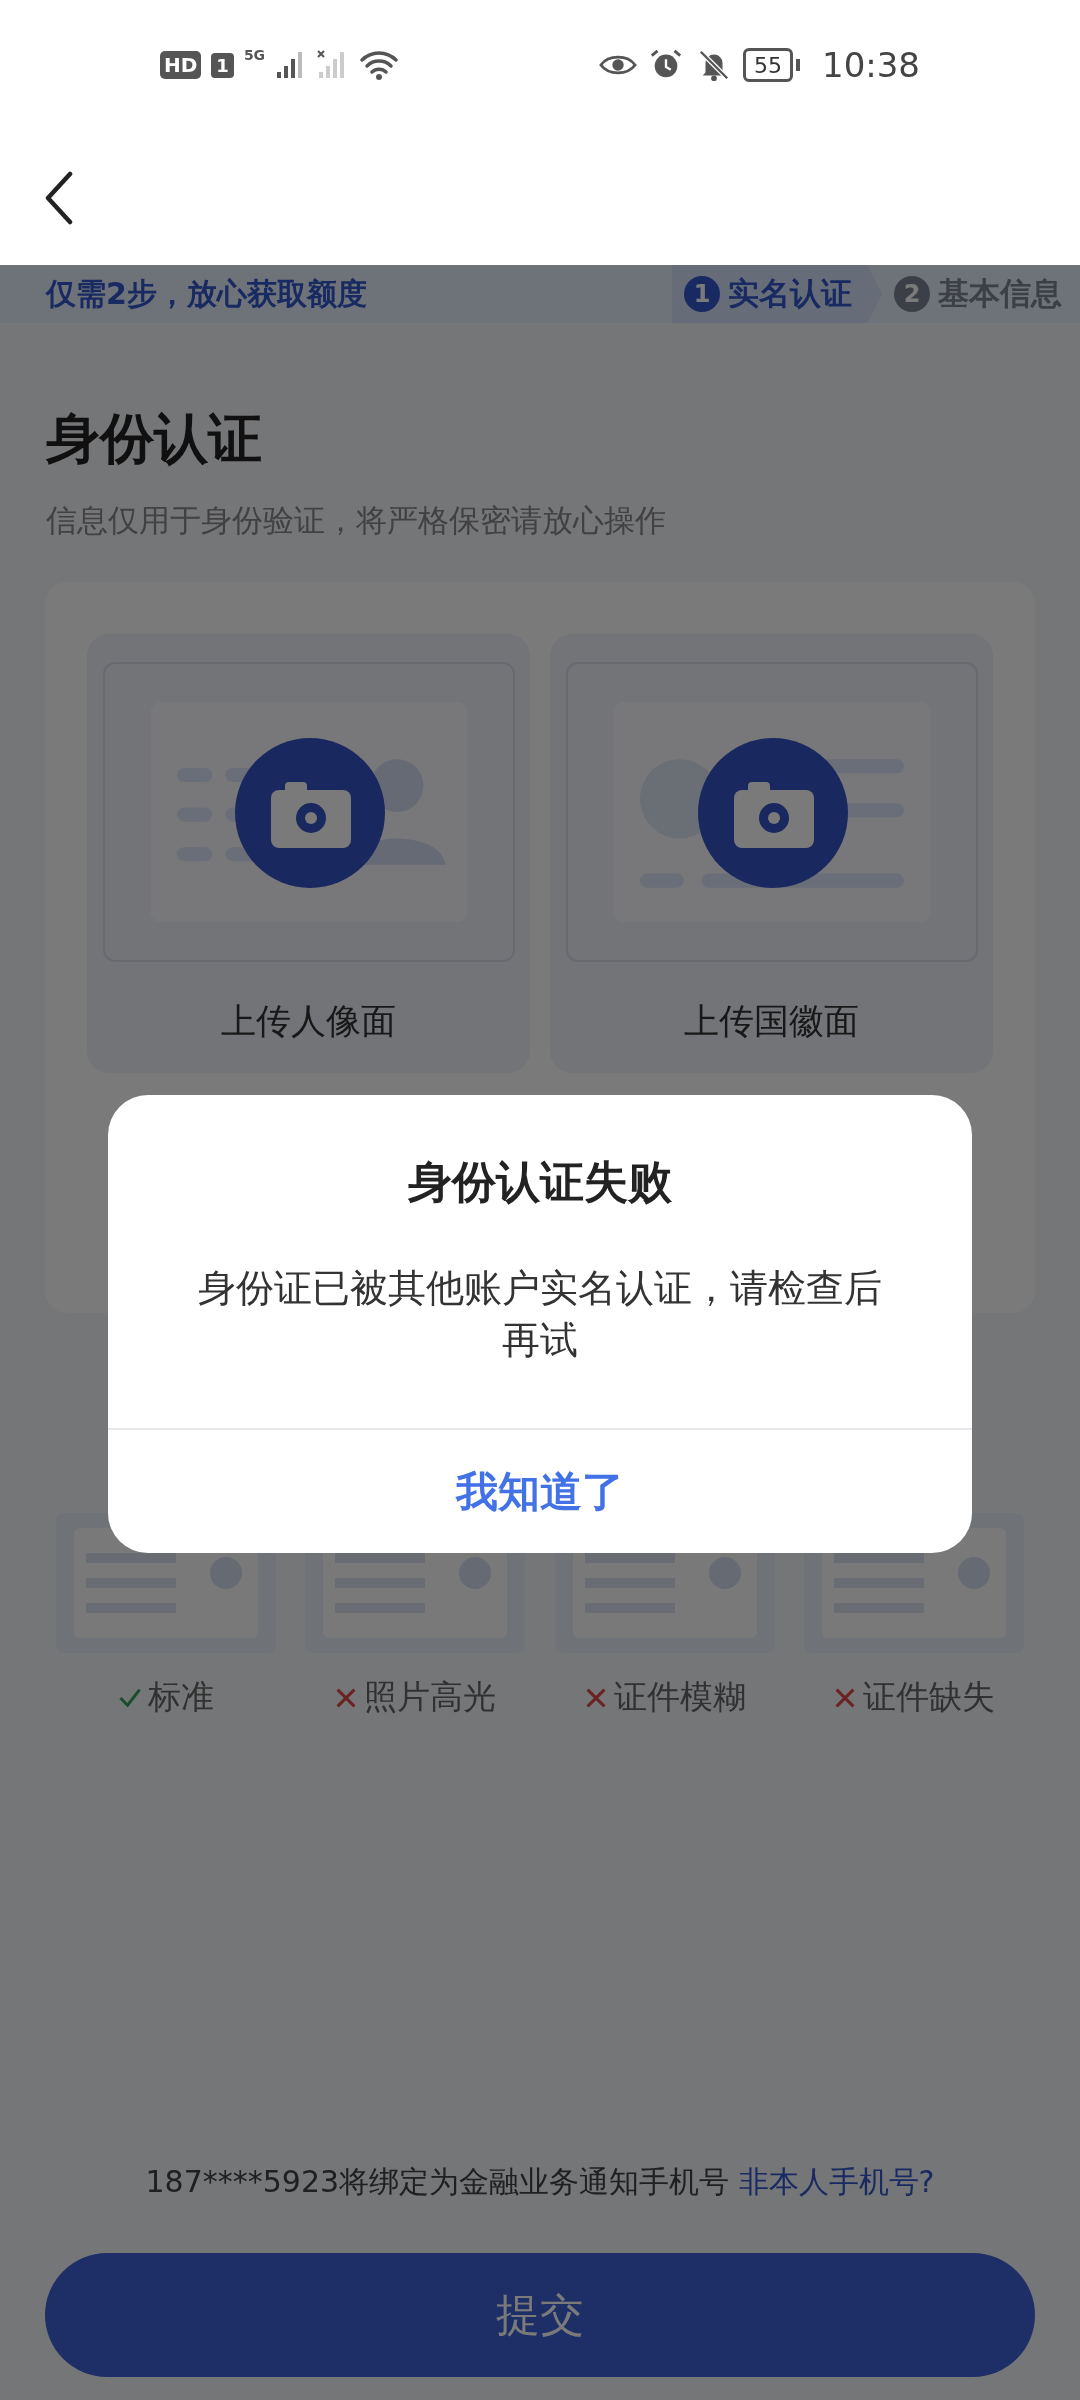 The width and height of the screenshot is (1080, 2400). Describe the element at coordinates (871, 65) in the screenshot. I see `clock-time: 10:38` at that location.